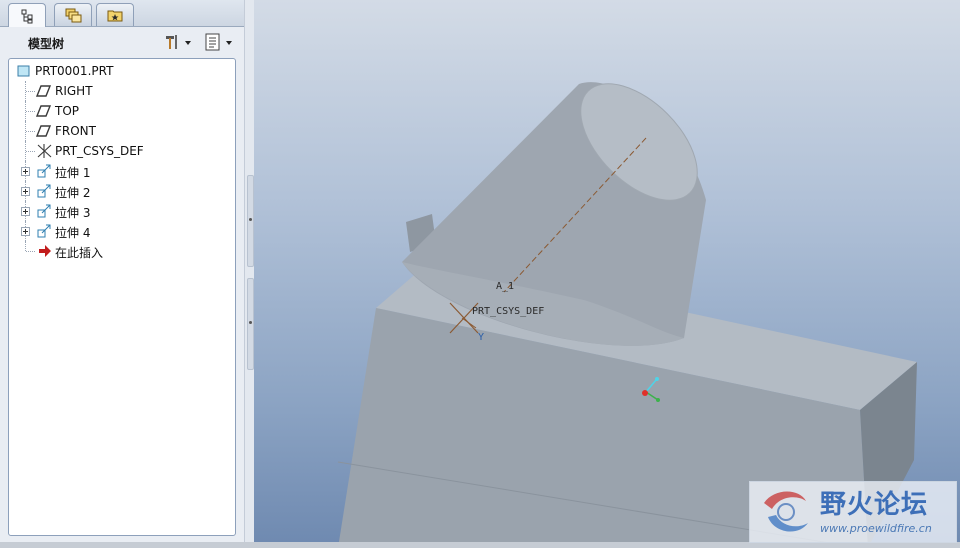 This screenshot has width=960, height=548. What do you see at coordinates (73, 193) in the screenshot?
I see `tree-item-label: 拉伸 2` at bounding box center [73, 193].